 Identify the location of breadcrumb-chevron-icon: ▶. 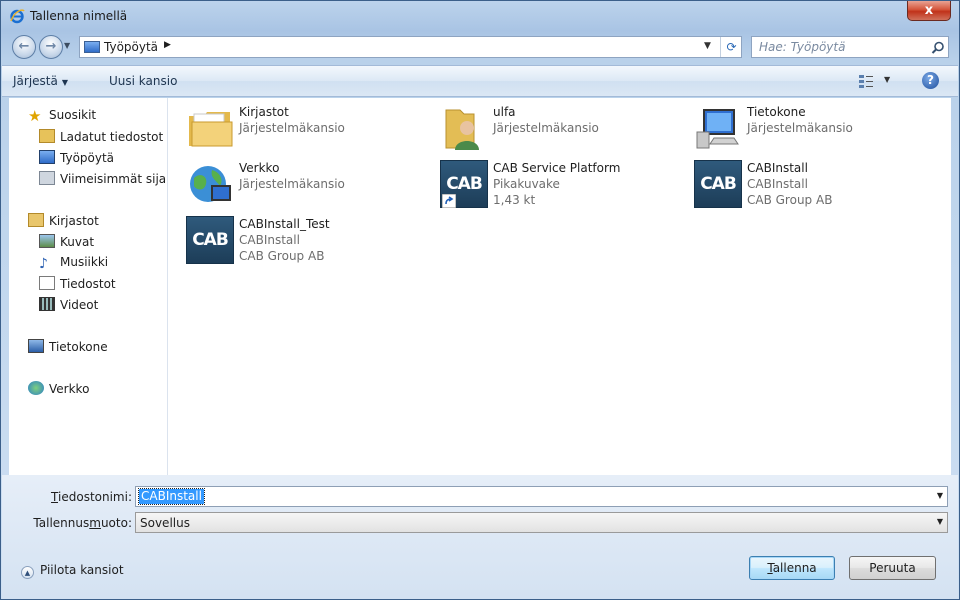
(167, 45).